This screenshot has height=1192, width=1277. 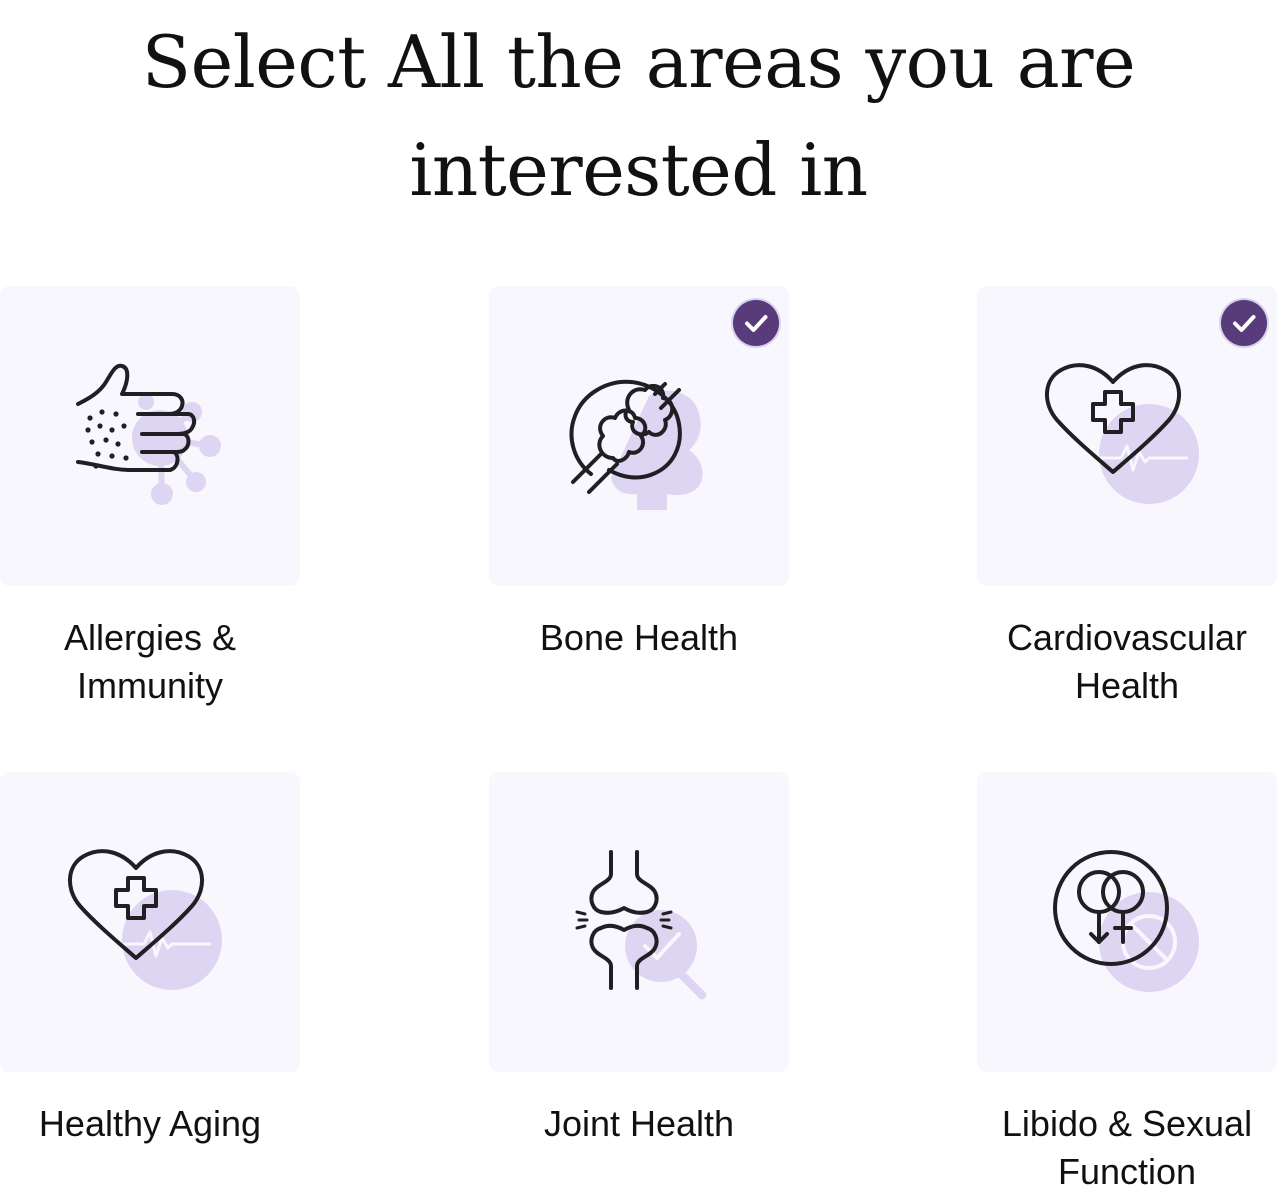 What do you see at coordinates (1127, 1146) in the screenshot?
I see `option-label: Libido & Sexual Function` at bounding box center [1127, 1146].